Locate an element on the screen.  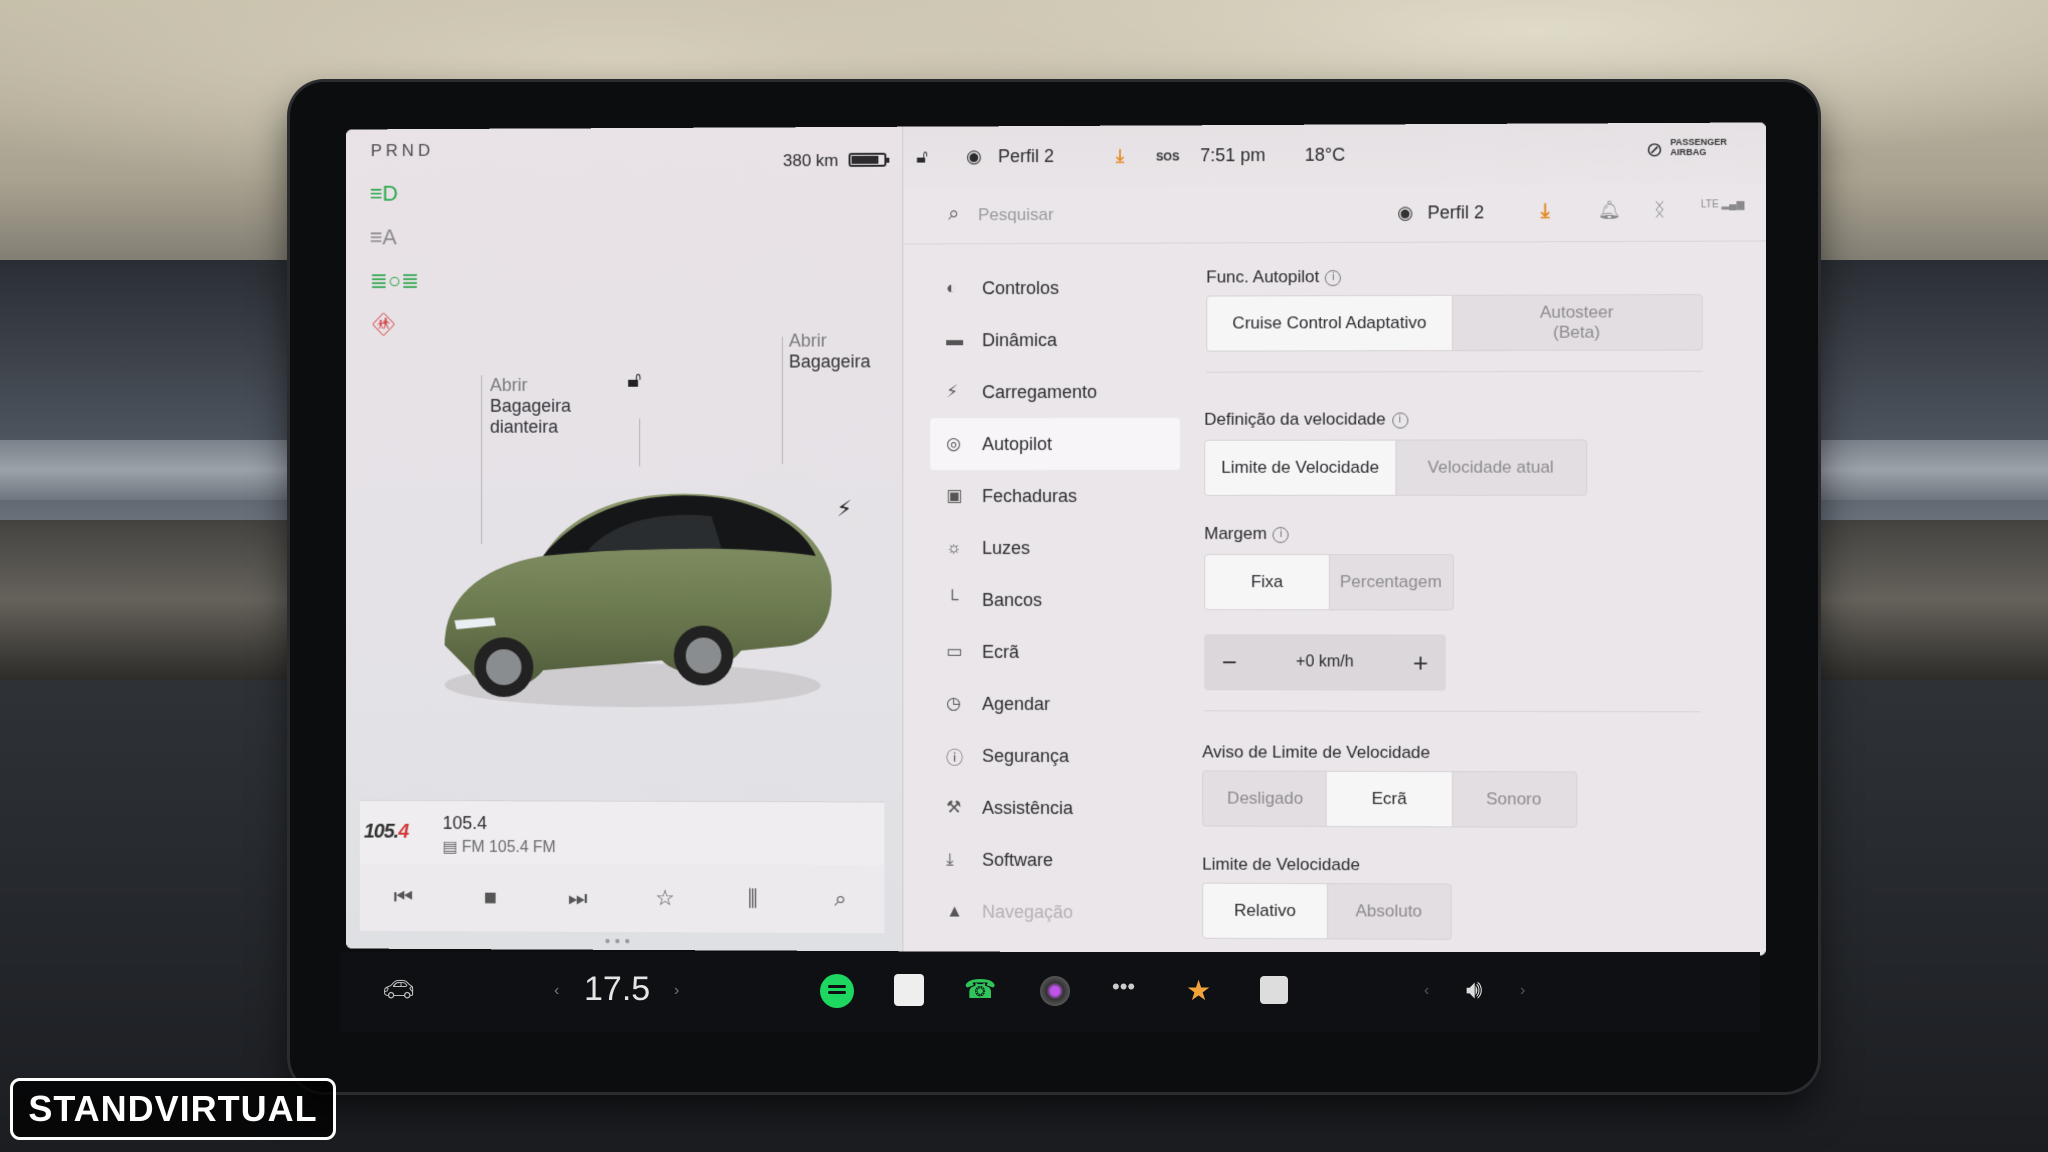
nav-item-carregamento: ⚡︎ Carregamento is located at coordinates (1055, 392).